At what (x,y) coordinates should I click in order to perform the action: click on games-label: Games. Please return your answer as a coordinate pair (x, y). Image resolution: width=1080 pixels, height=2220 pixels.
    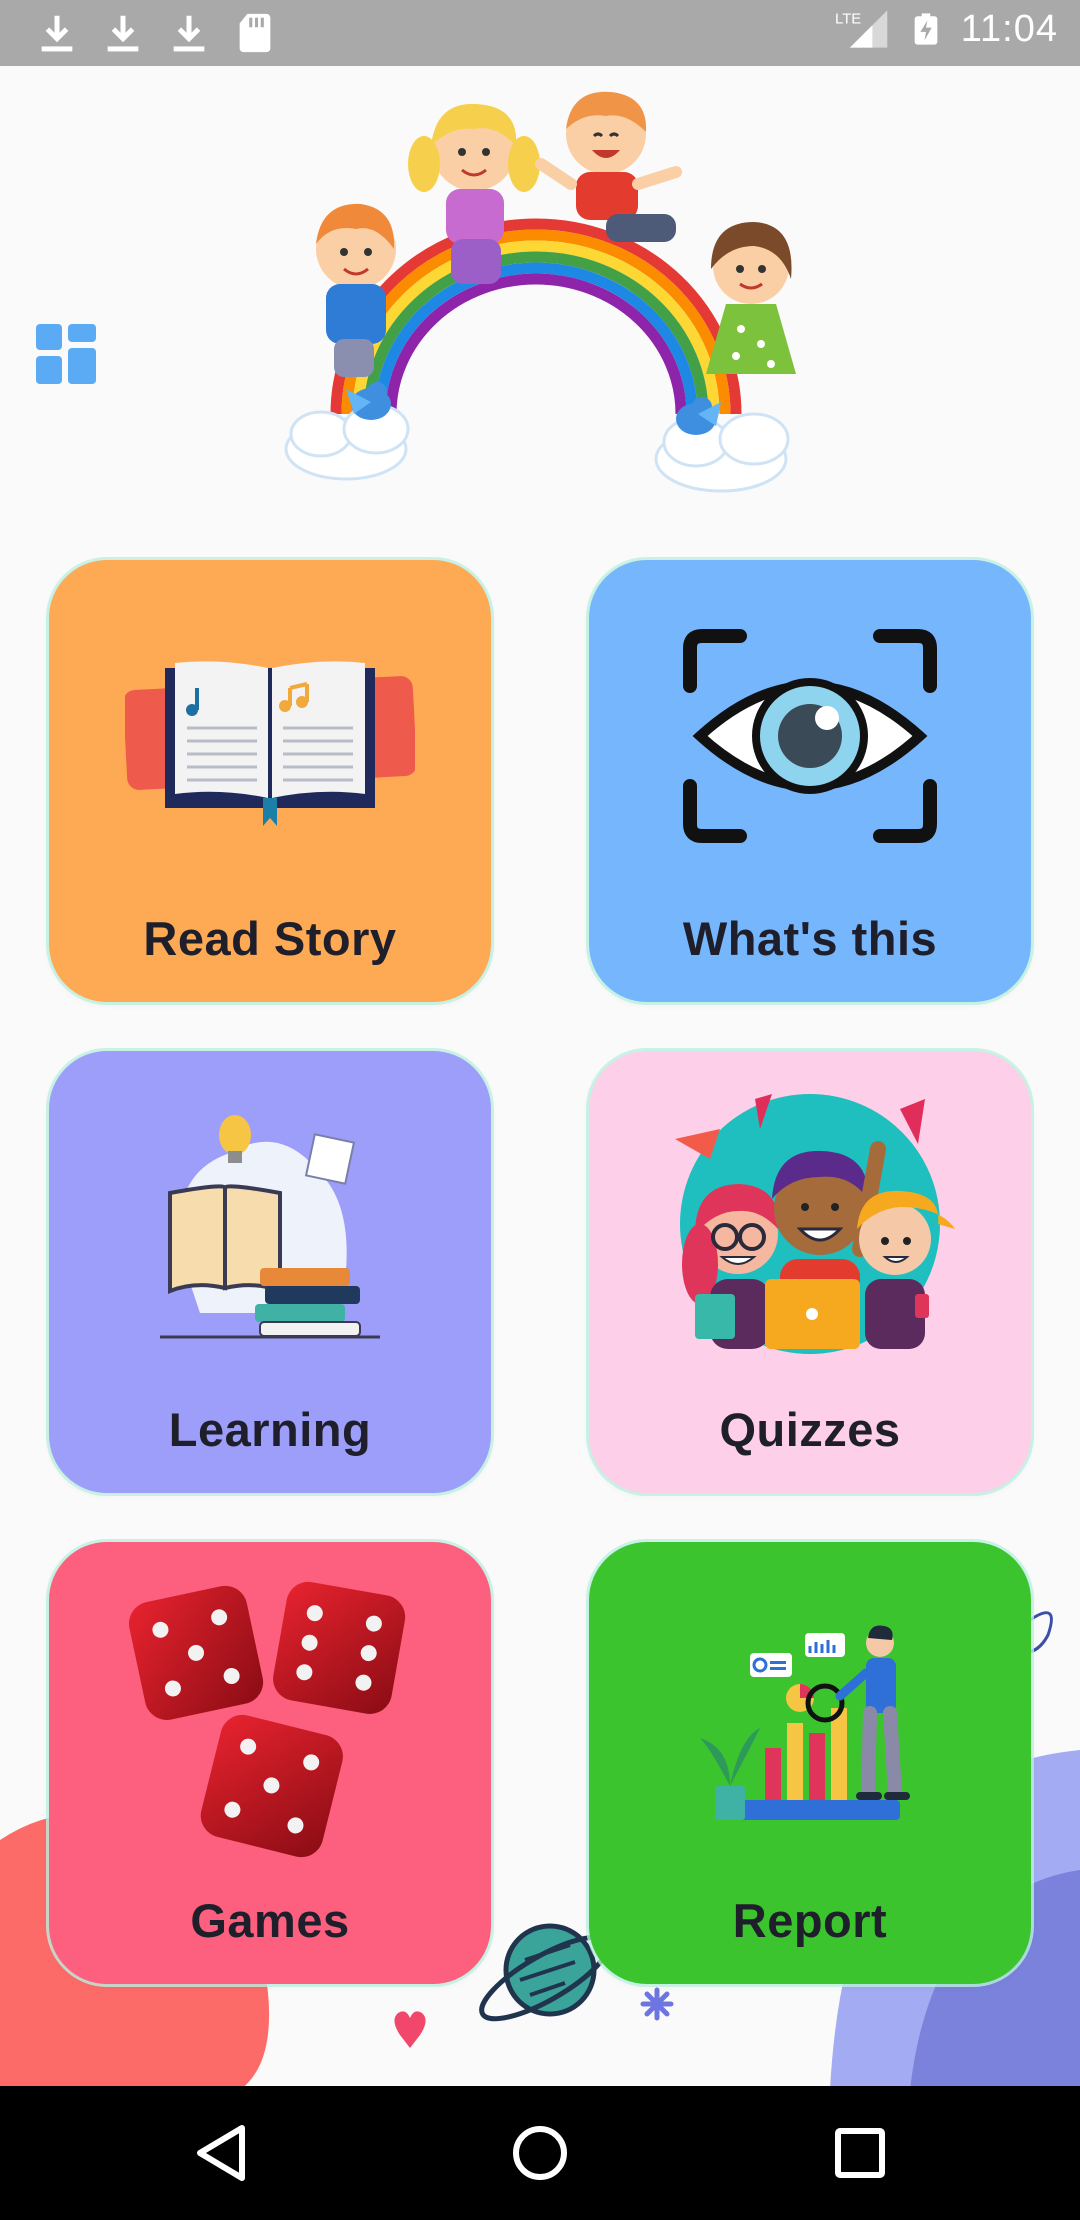
    Looking at the image, I should click on (270, 1920).